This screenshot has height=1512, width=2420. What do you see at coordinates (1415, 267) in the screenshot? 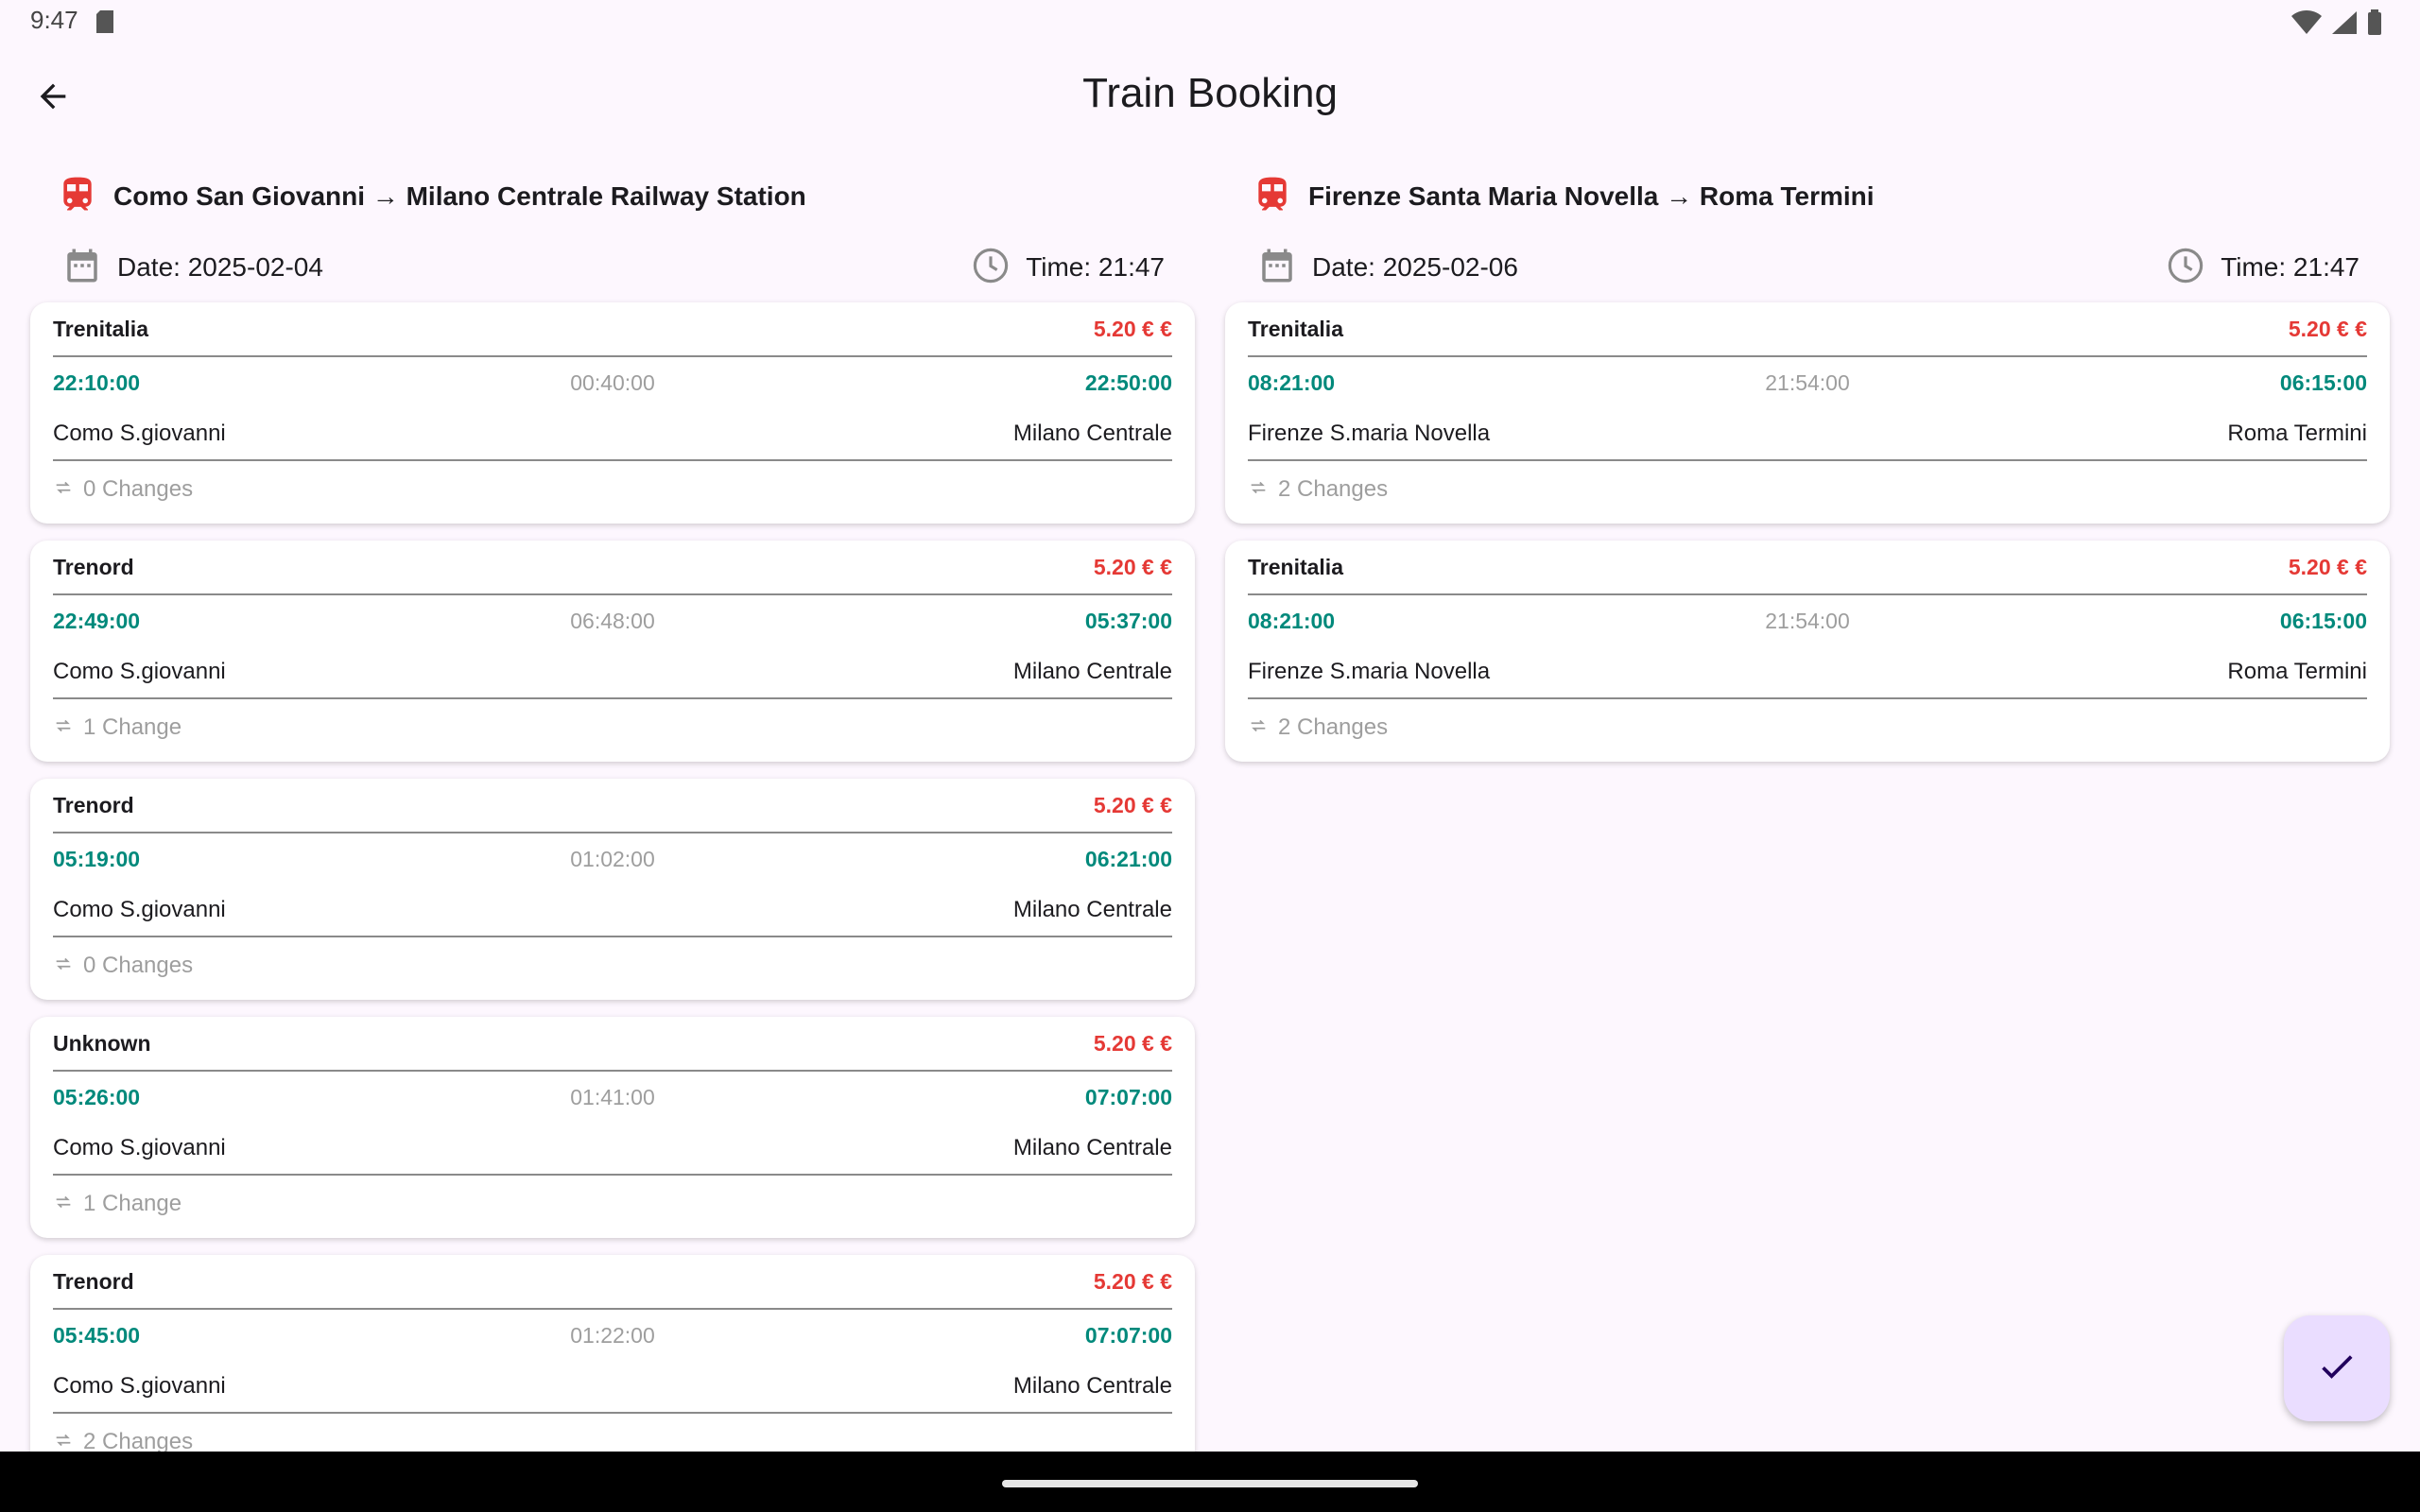
I see `date-label: Date: 2025-02-06` at bounding box center [1415, 267].